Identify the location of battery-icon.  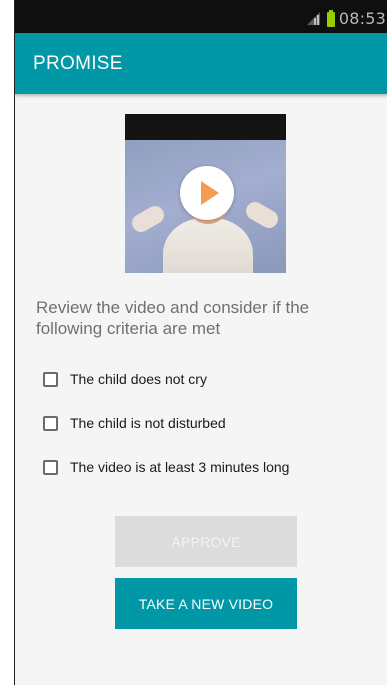
(330, 18).